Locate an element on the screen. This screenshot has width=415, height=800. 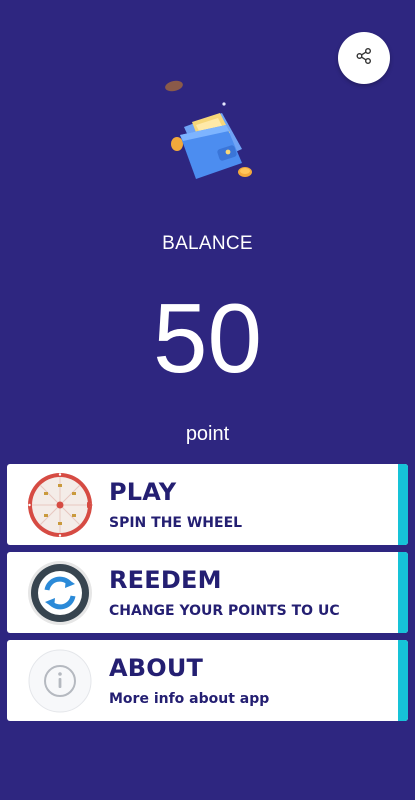
redeem-card: REEDEM CHANGE YOUR POINTS TO UC is located at coordinates (207, 592).